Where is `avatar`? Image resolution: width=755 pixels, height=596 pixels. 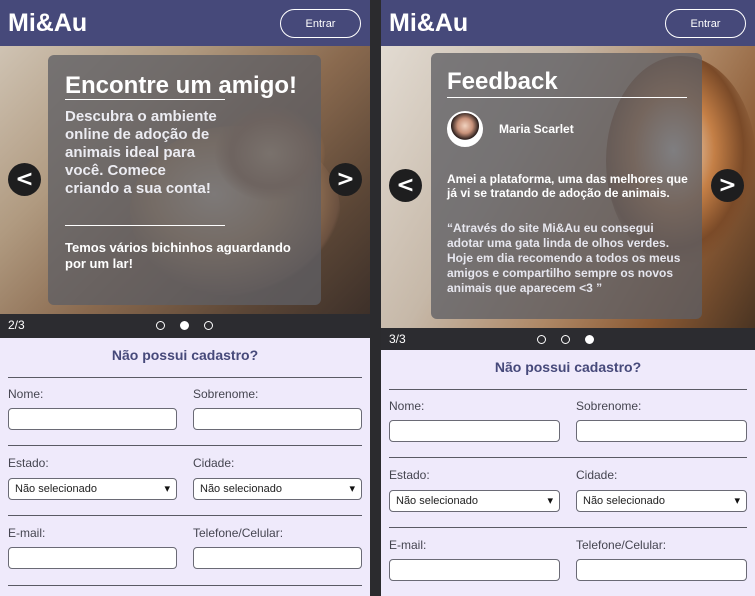
avatar is located at coordinates (465, 129).